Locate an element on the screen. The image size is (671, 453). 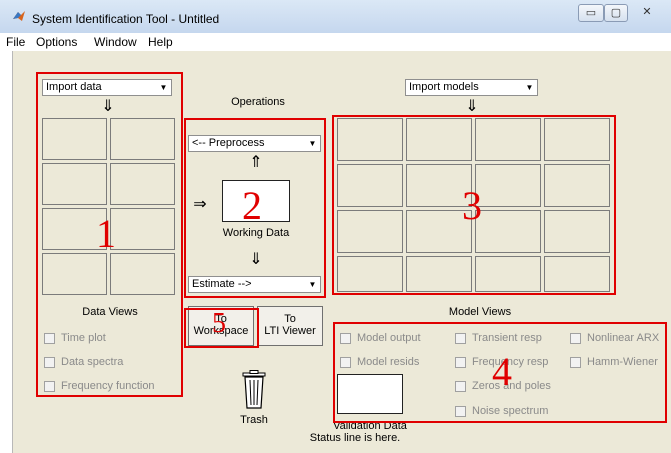
to-lti-viewer-button: To LTI Viewer is located at coordinates (290, 326).